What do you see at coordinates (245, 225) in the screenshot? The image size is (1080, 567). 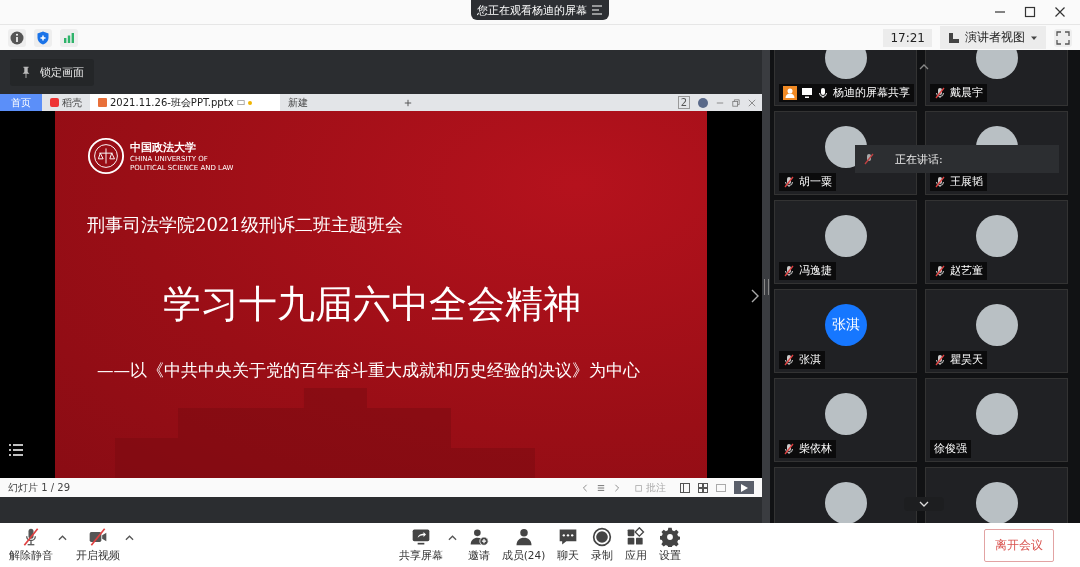 I see `slide-kicker: 刑事司法学院2021级刑诉二班主题班会` at bounding box center [245, 225].